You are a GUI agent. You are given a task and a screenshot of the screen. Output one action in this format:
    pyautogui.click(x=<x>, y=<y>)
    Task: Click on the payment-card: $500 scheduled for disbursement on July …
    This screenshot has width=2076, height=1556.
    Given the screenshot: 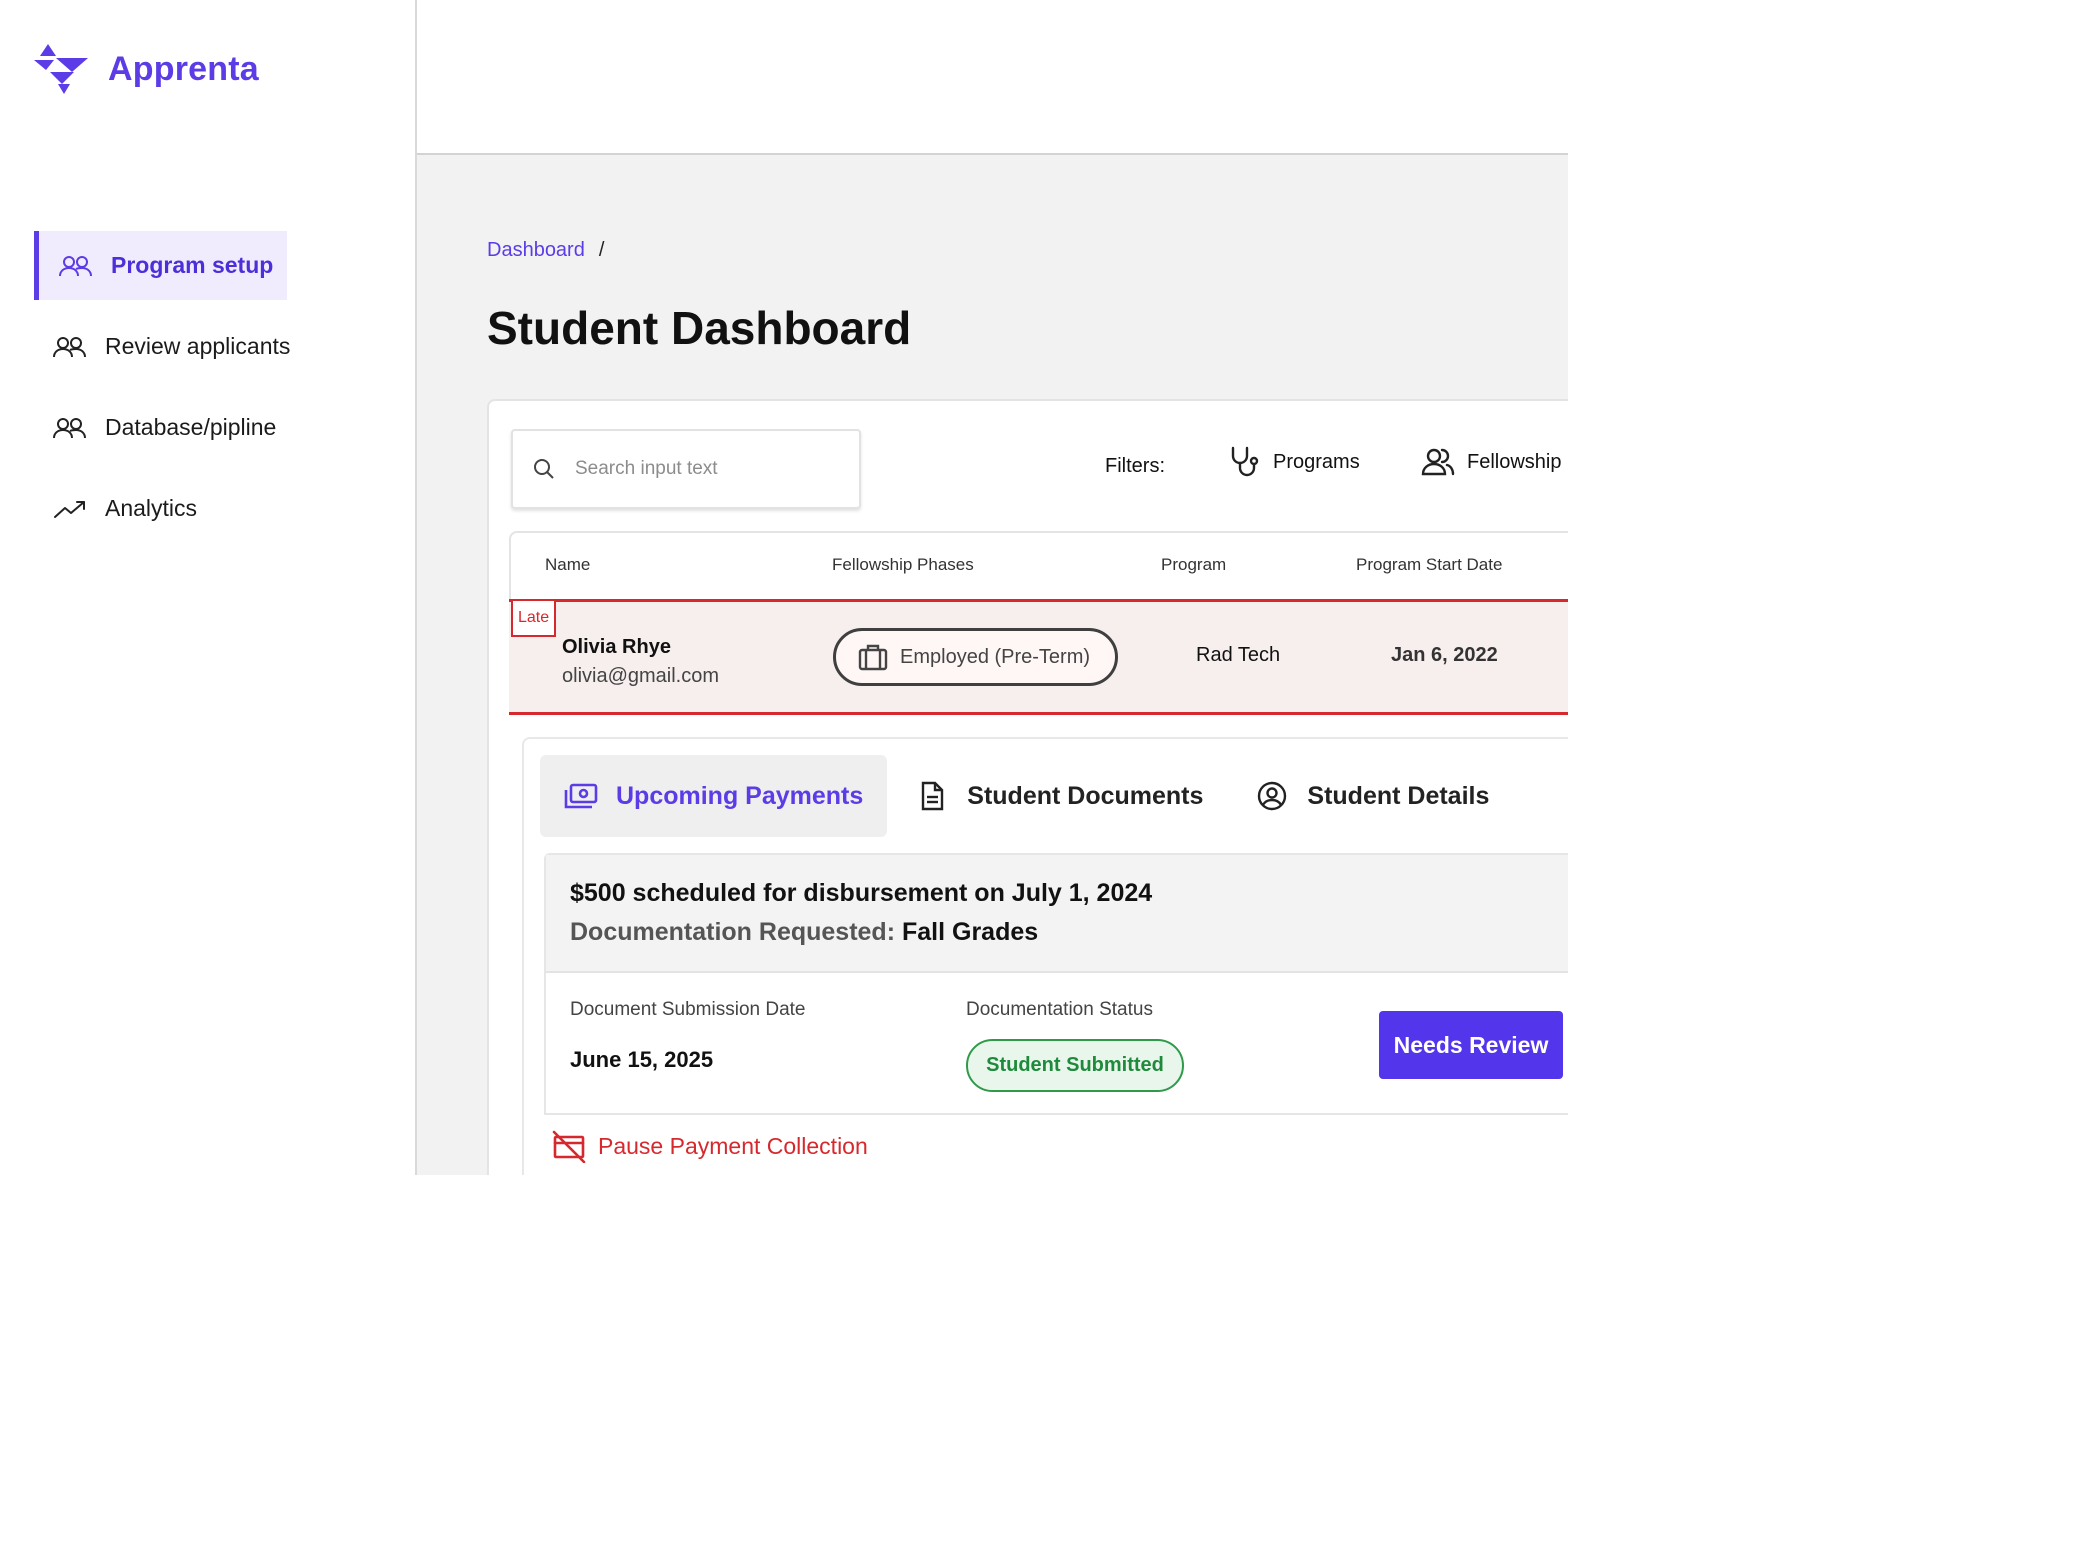 What is the action you would take?
    pyautogui.click(x=1056, y=984)
    